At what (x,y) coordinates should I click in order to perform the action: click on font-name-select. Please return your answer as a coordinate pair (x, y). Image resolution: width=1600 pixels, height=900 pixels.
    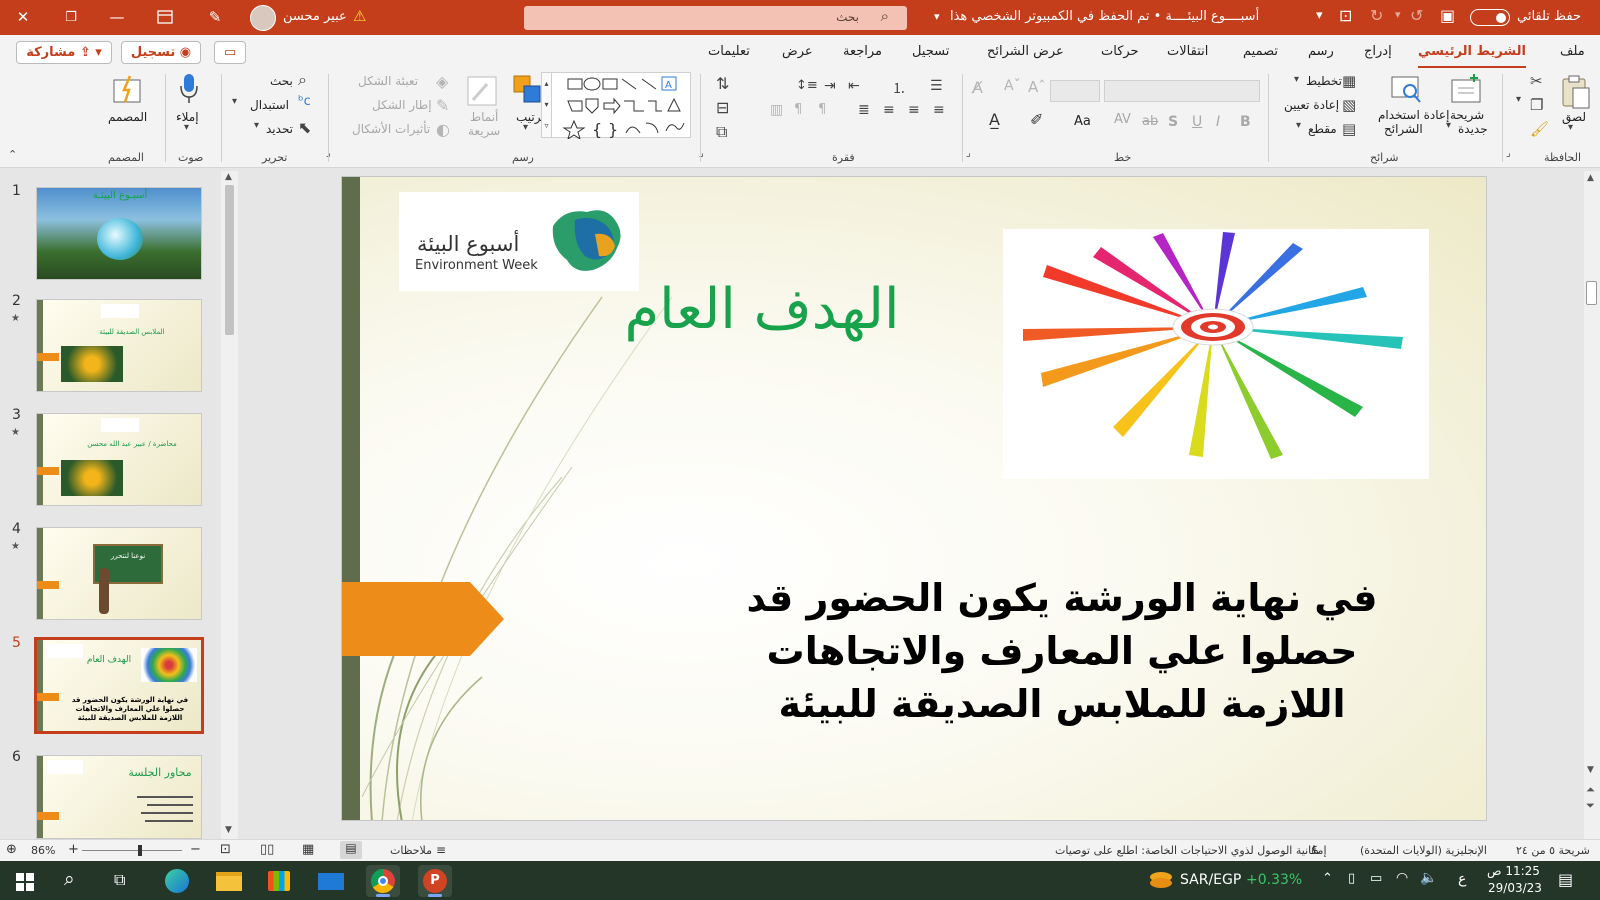
    Looking at the image, I should click on (1182, 91).